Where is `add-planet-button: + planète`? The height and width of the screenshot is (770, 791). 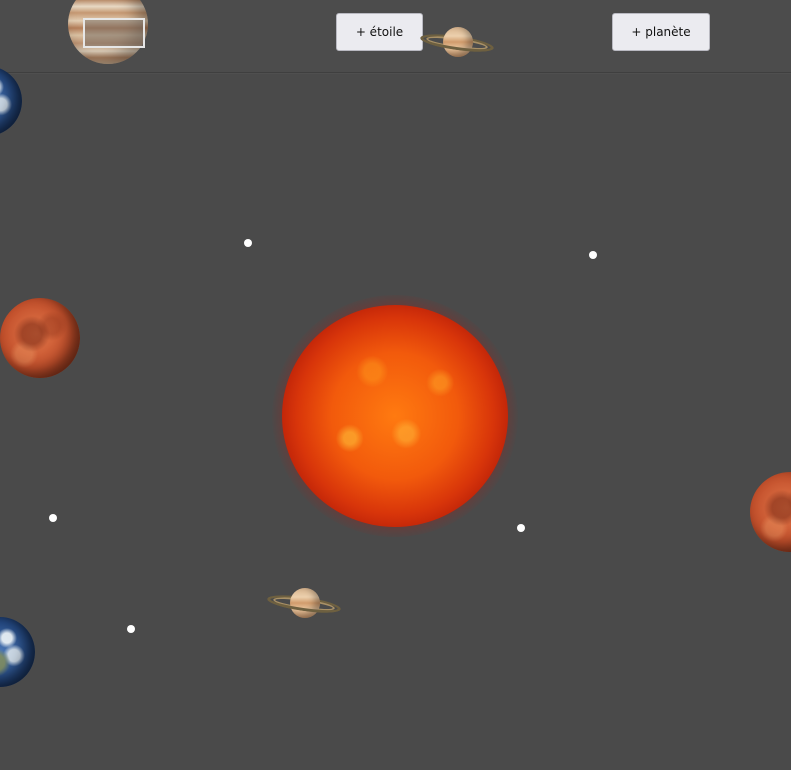
add-planet-button: + planète is located at coordinates (661, 32).